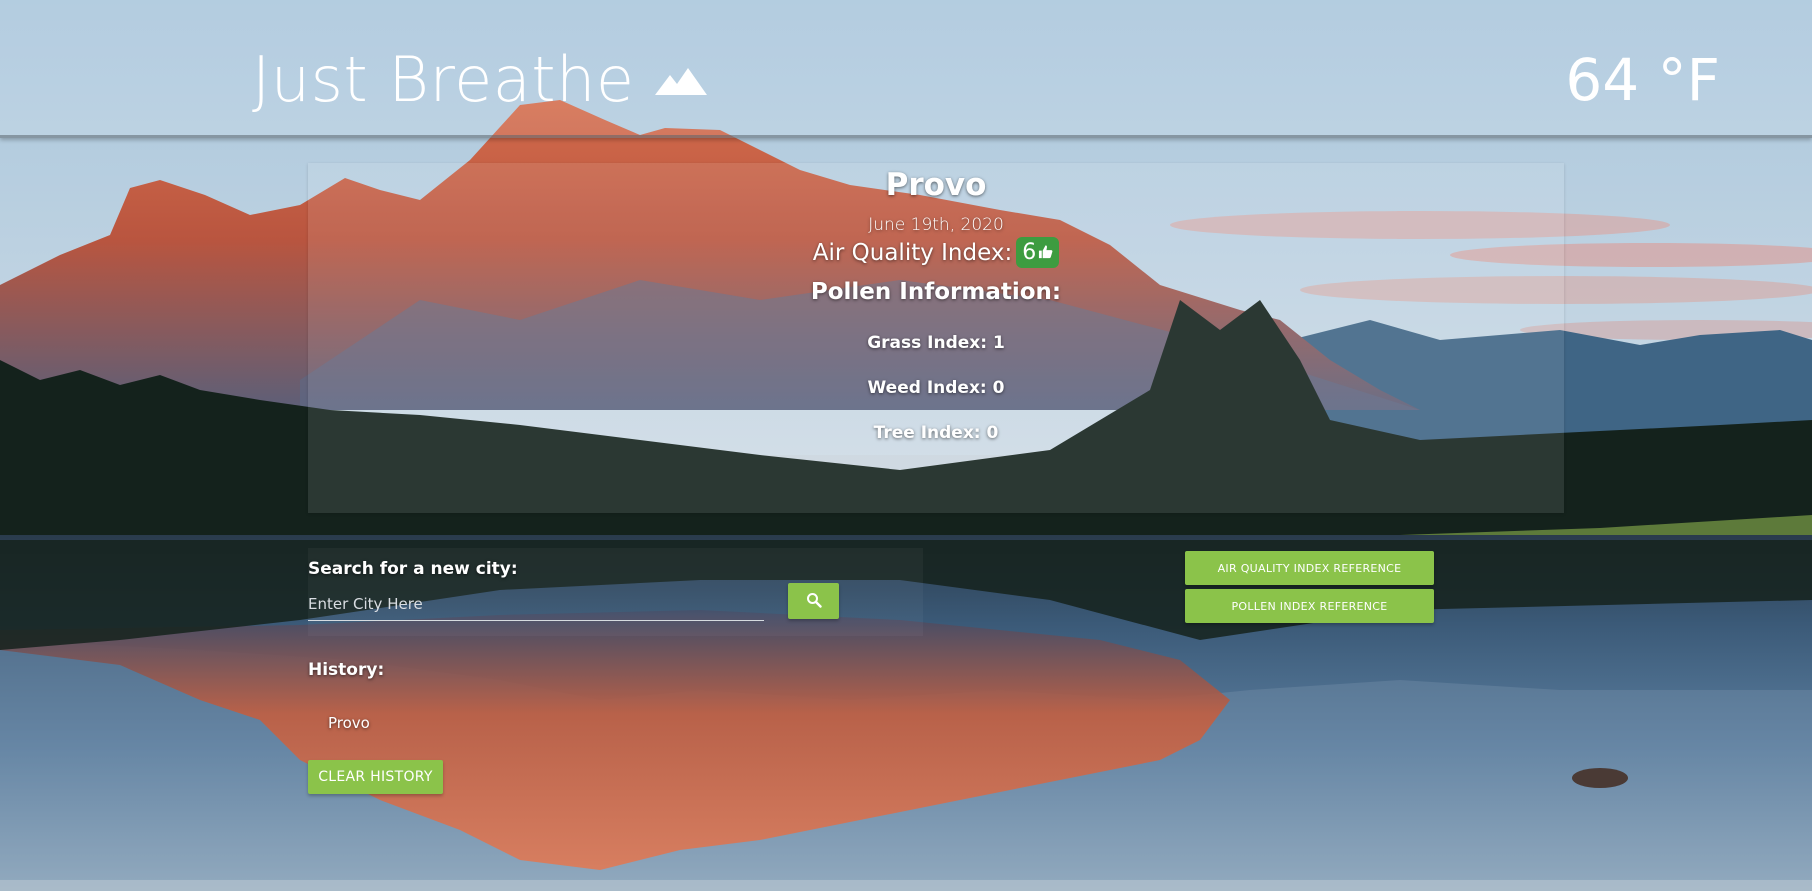 Image resolution: width=1812 pixels, height=891 pixels. I want to click on tree-index: Tree Index: 0, so click(936, 433).